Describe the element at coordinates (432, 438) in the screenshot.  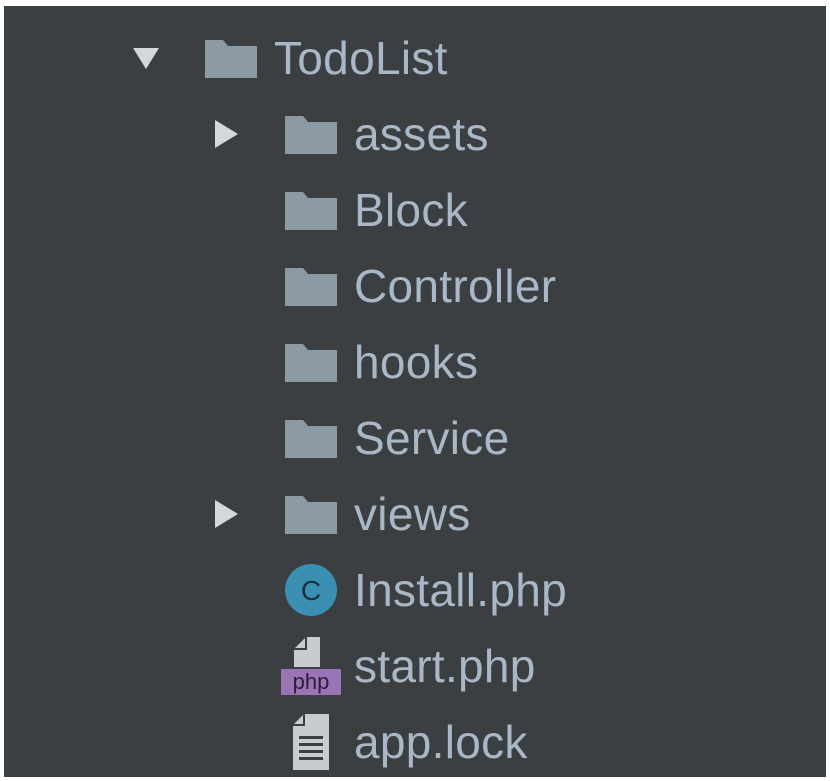
I see `tree-node-label: Service` at that location.